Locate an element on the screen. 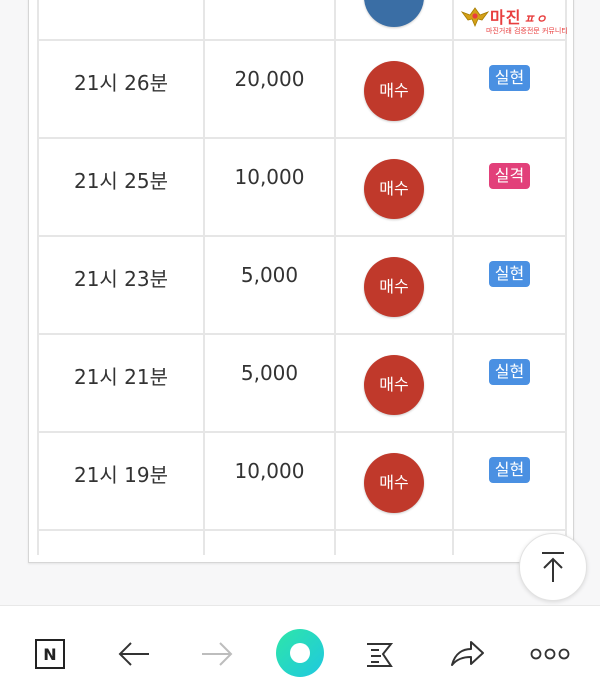 The width and height of the screenshot is (600, 699). table-row: 21시 21분 5,000 매수 실현 is located at coordinates (302, 383).